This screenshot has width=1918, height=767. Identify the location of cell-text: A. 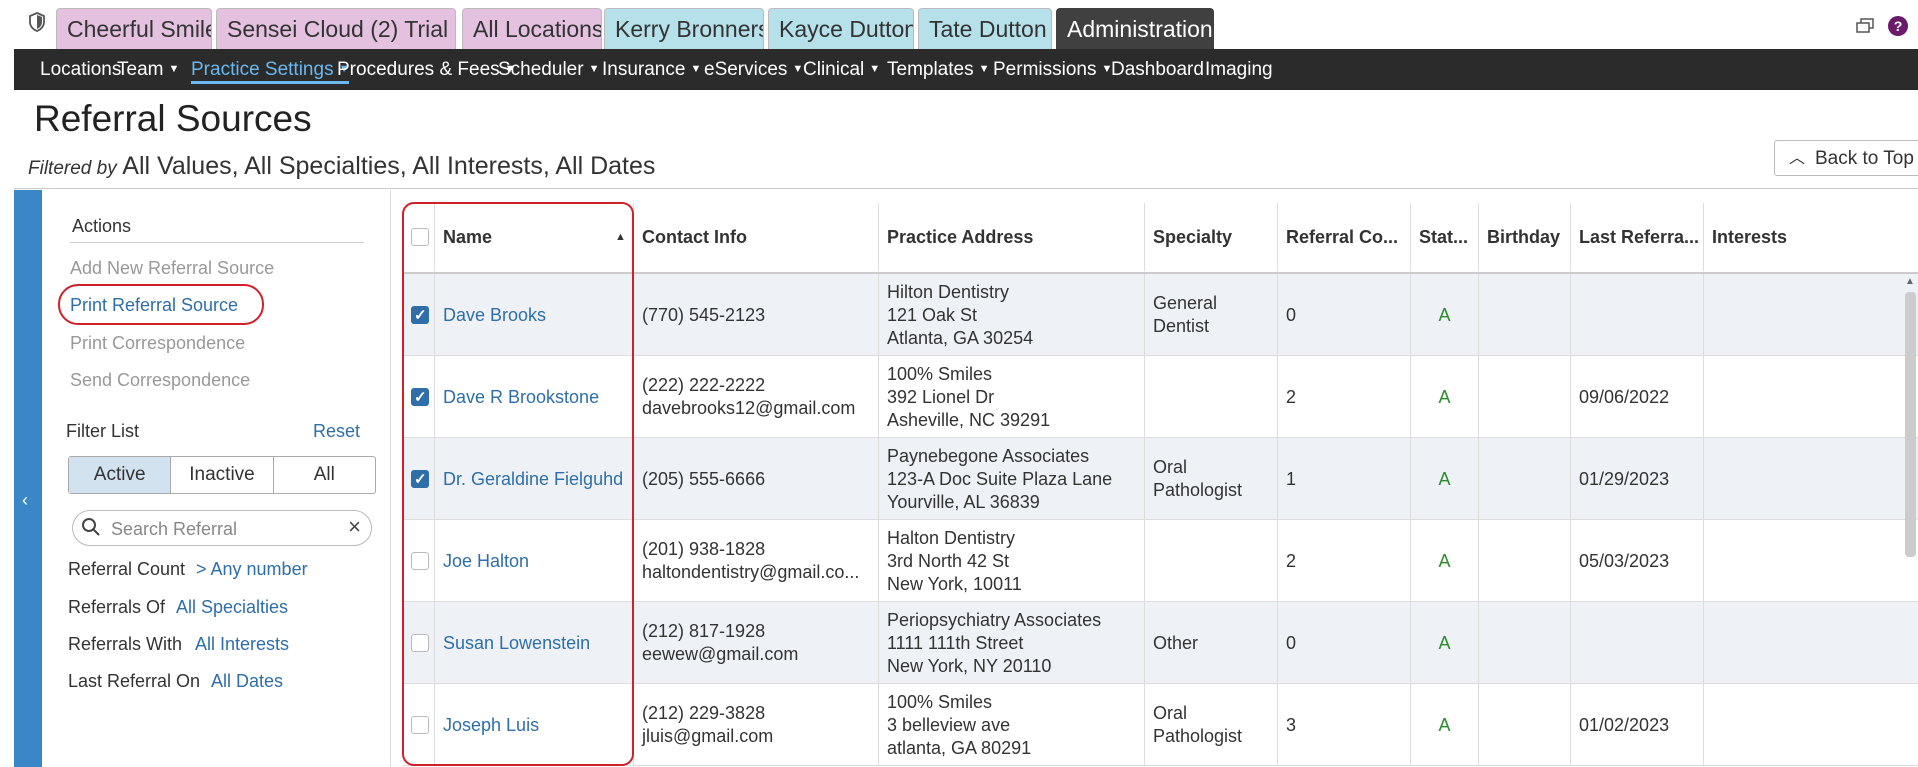
(1444, 642).